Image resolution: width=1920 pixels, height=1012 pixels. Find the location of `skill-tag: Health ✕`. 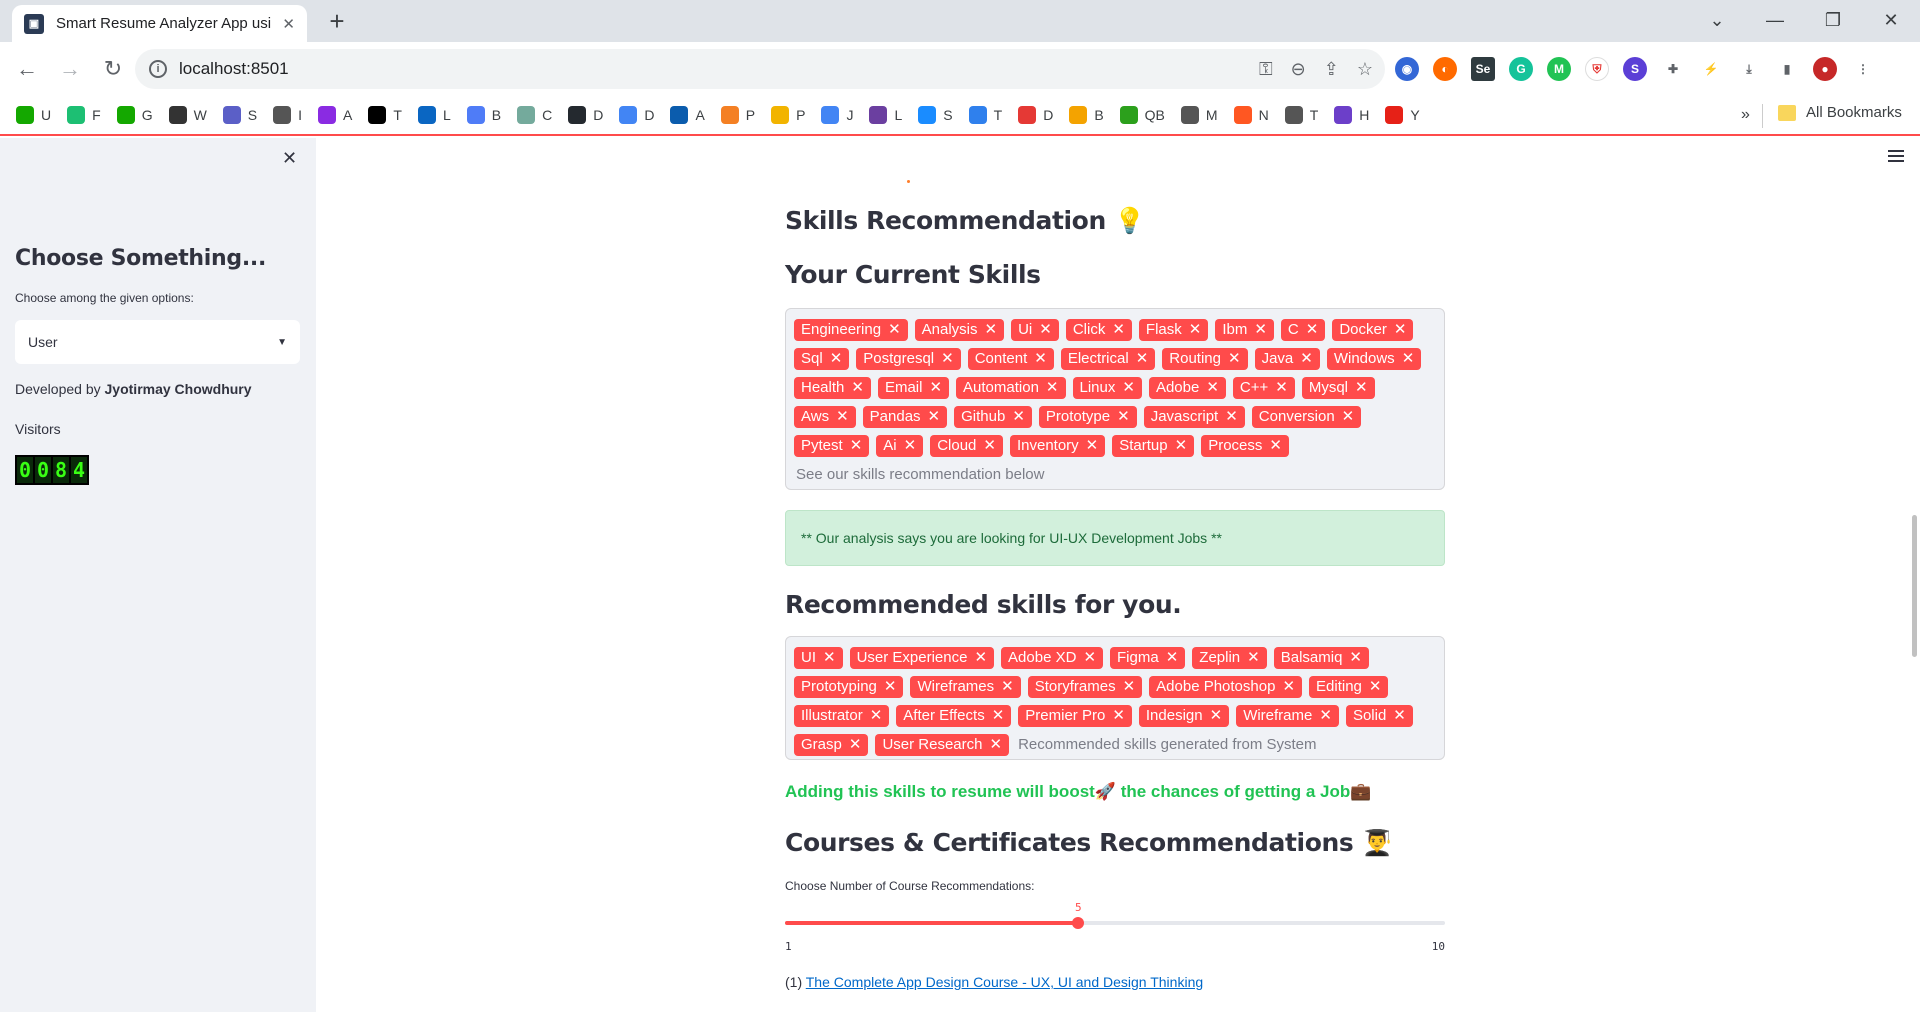

skill-tag: Health ✕ is located at coordinates (832, 388).